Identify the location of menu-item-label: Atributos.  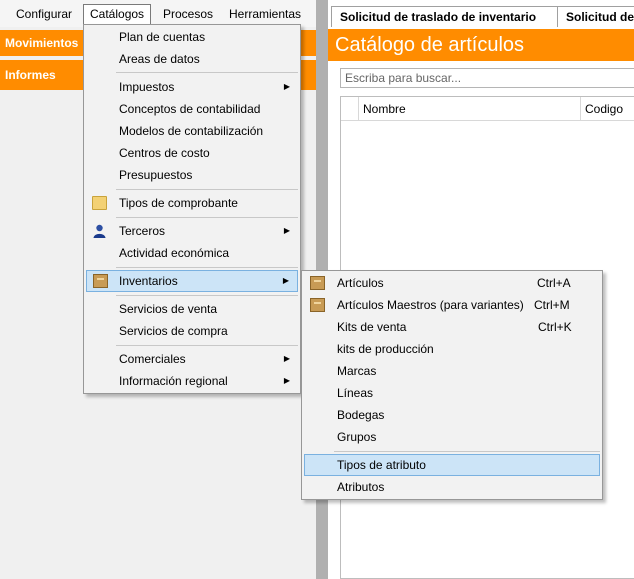
(361, 487).